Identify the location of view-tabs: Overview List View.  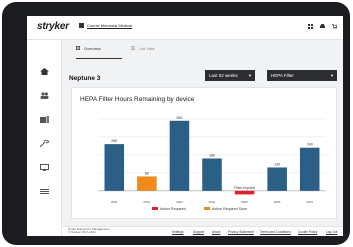
(202, 51).